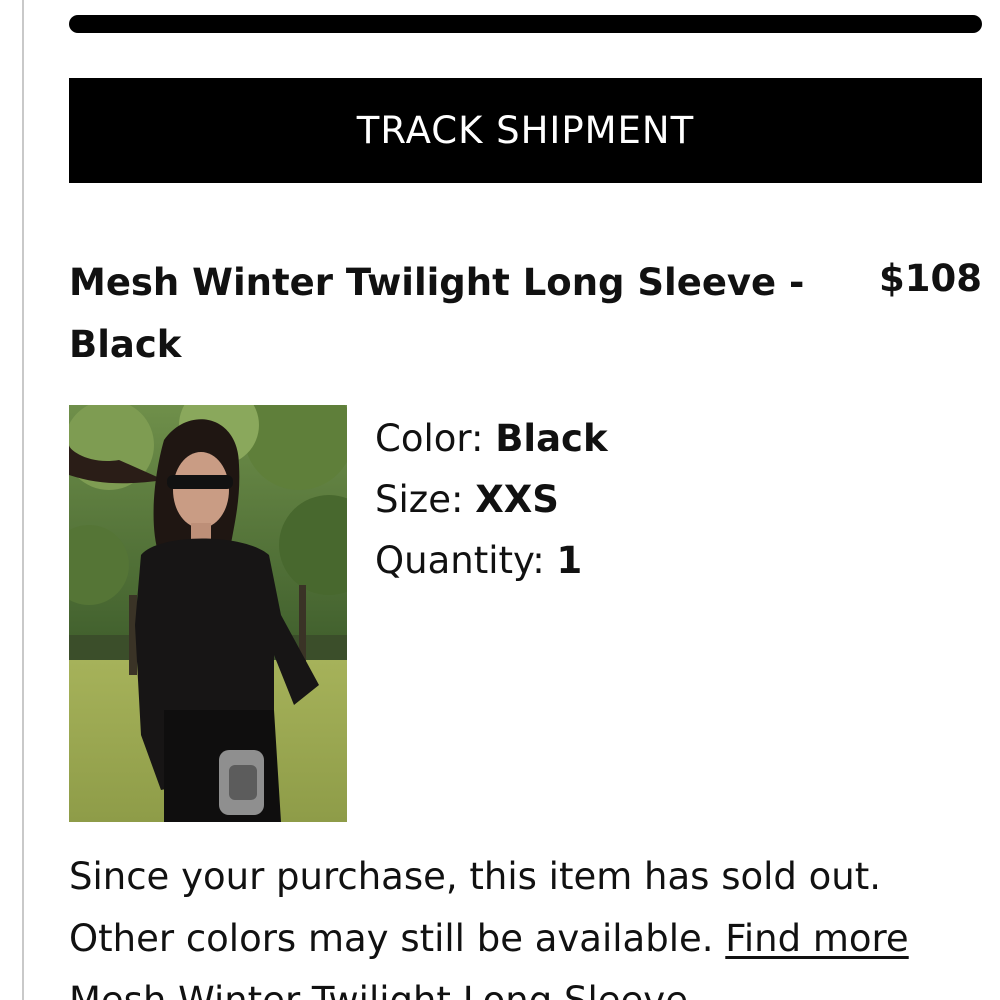  What do you see at coordinates (419, 499) in the screenshot?
I see `size-label: Size:` at bounding box center [419, 499].